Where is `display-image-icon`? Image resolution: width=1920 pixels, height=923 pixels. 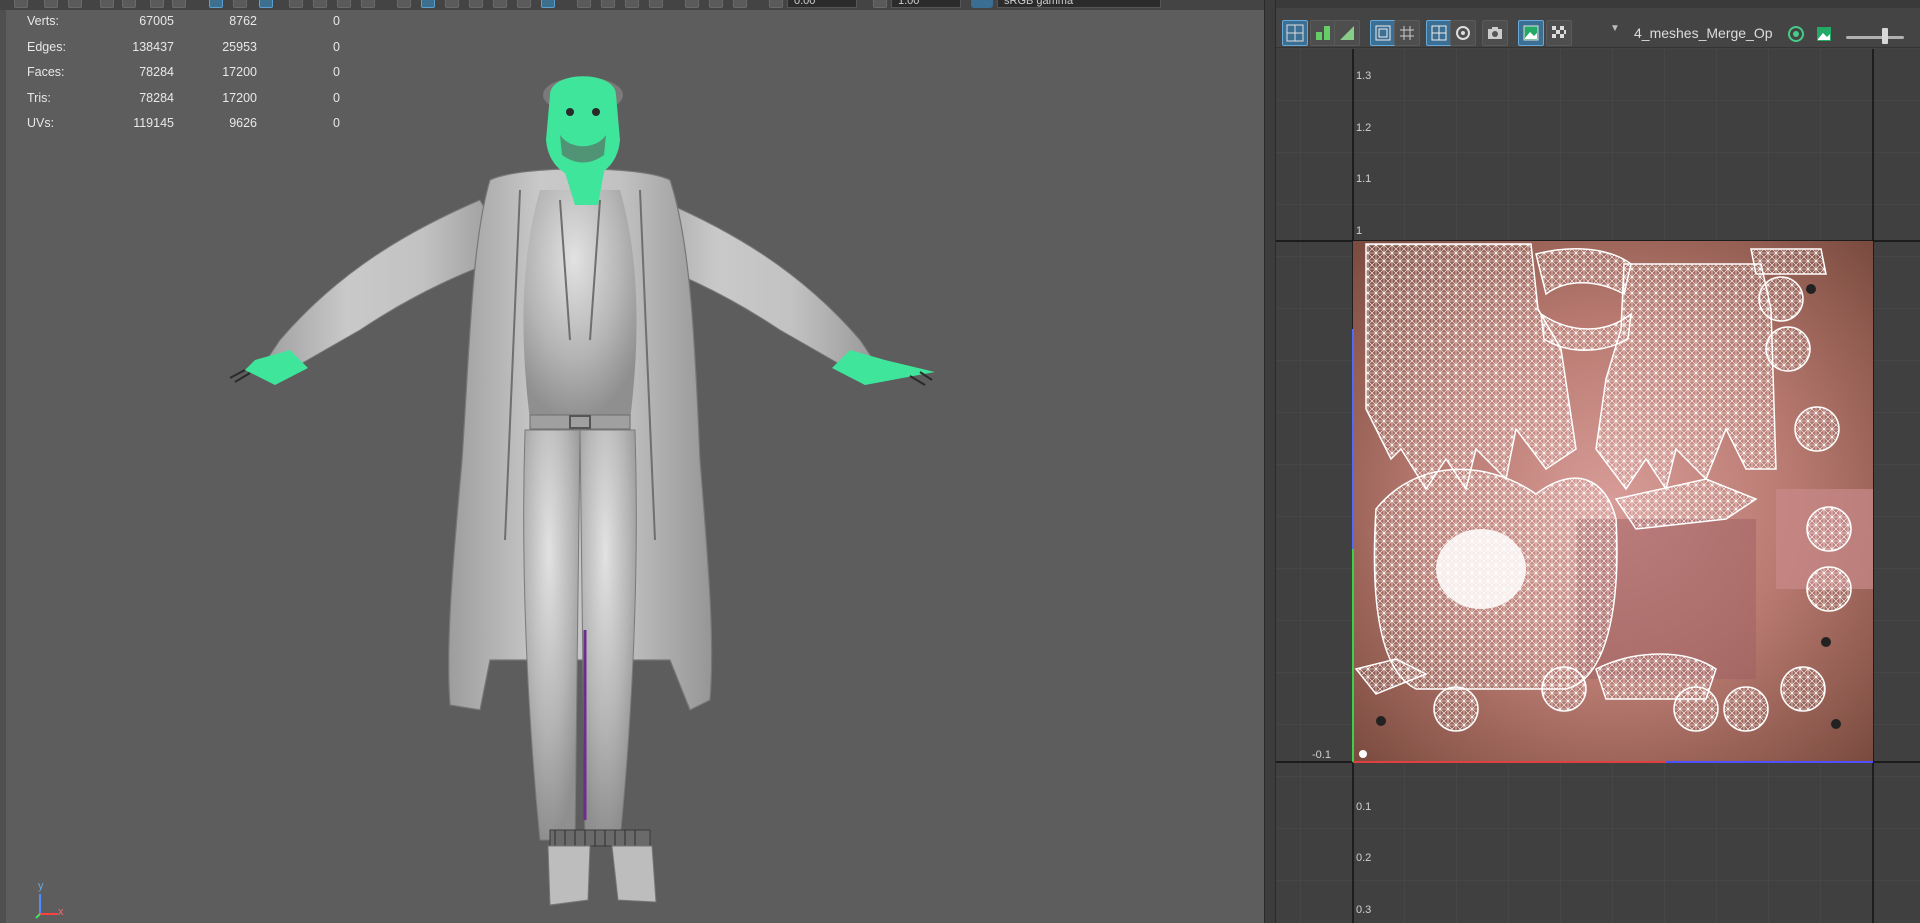
display-image-icon is located at coordinates (1383, 33).